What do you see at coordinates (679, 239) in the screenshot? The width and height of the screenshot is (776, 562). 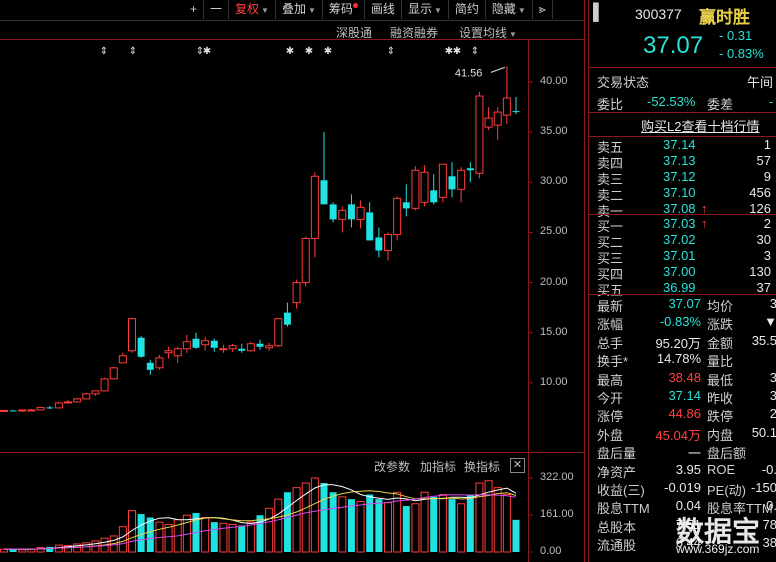 I see `order-price: 37.02` at bounding box center [679, 239].